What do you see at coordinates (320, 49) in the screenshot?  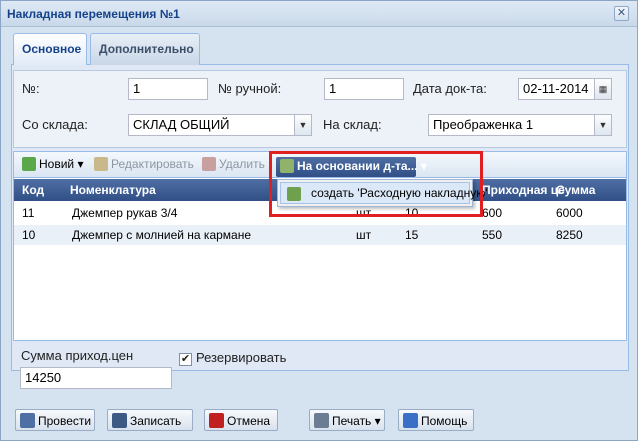 I see `tab-strip: Основное Дополнительно` at bounding box center [320, 49].